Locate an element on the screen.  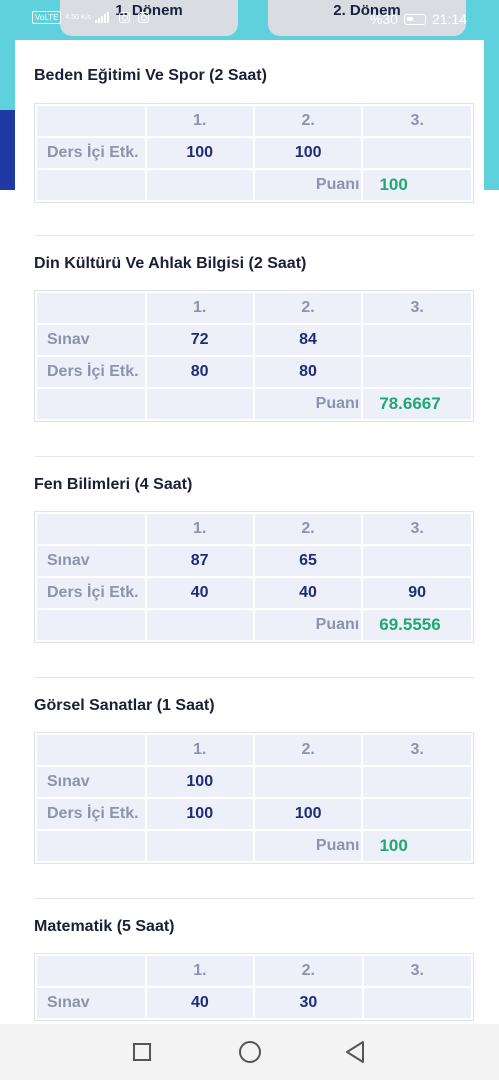
back-button is located at coordinates (355, 1052).